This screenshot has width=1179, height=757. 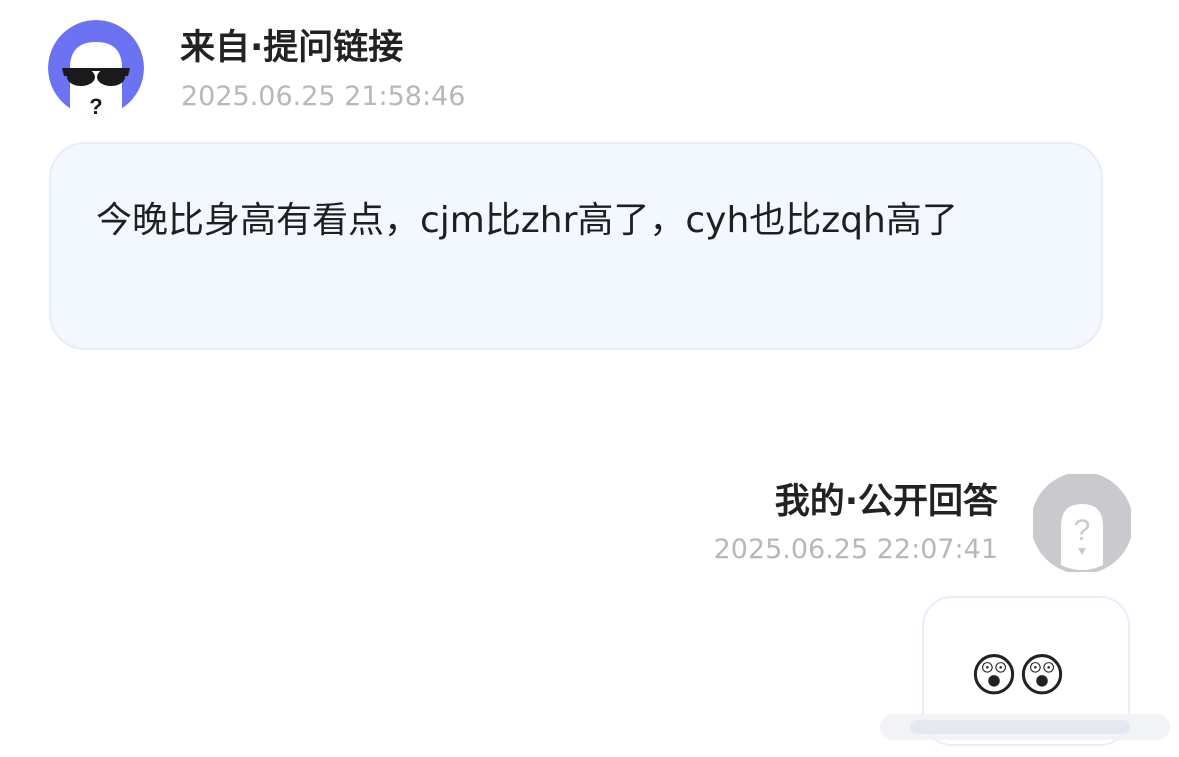 I want to click on question-text: 今晚比身高有看点，cjm比zhr高了，cyh也比zqh高了, so click(x=527, y=220).